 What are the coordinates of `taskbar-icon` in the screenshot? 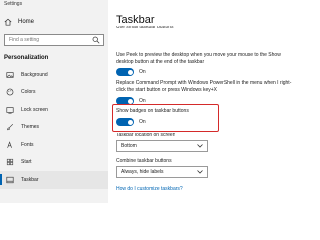 It's located at (10, 179).